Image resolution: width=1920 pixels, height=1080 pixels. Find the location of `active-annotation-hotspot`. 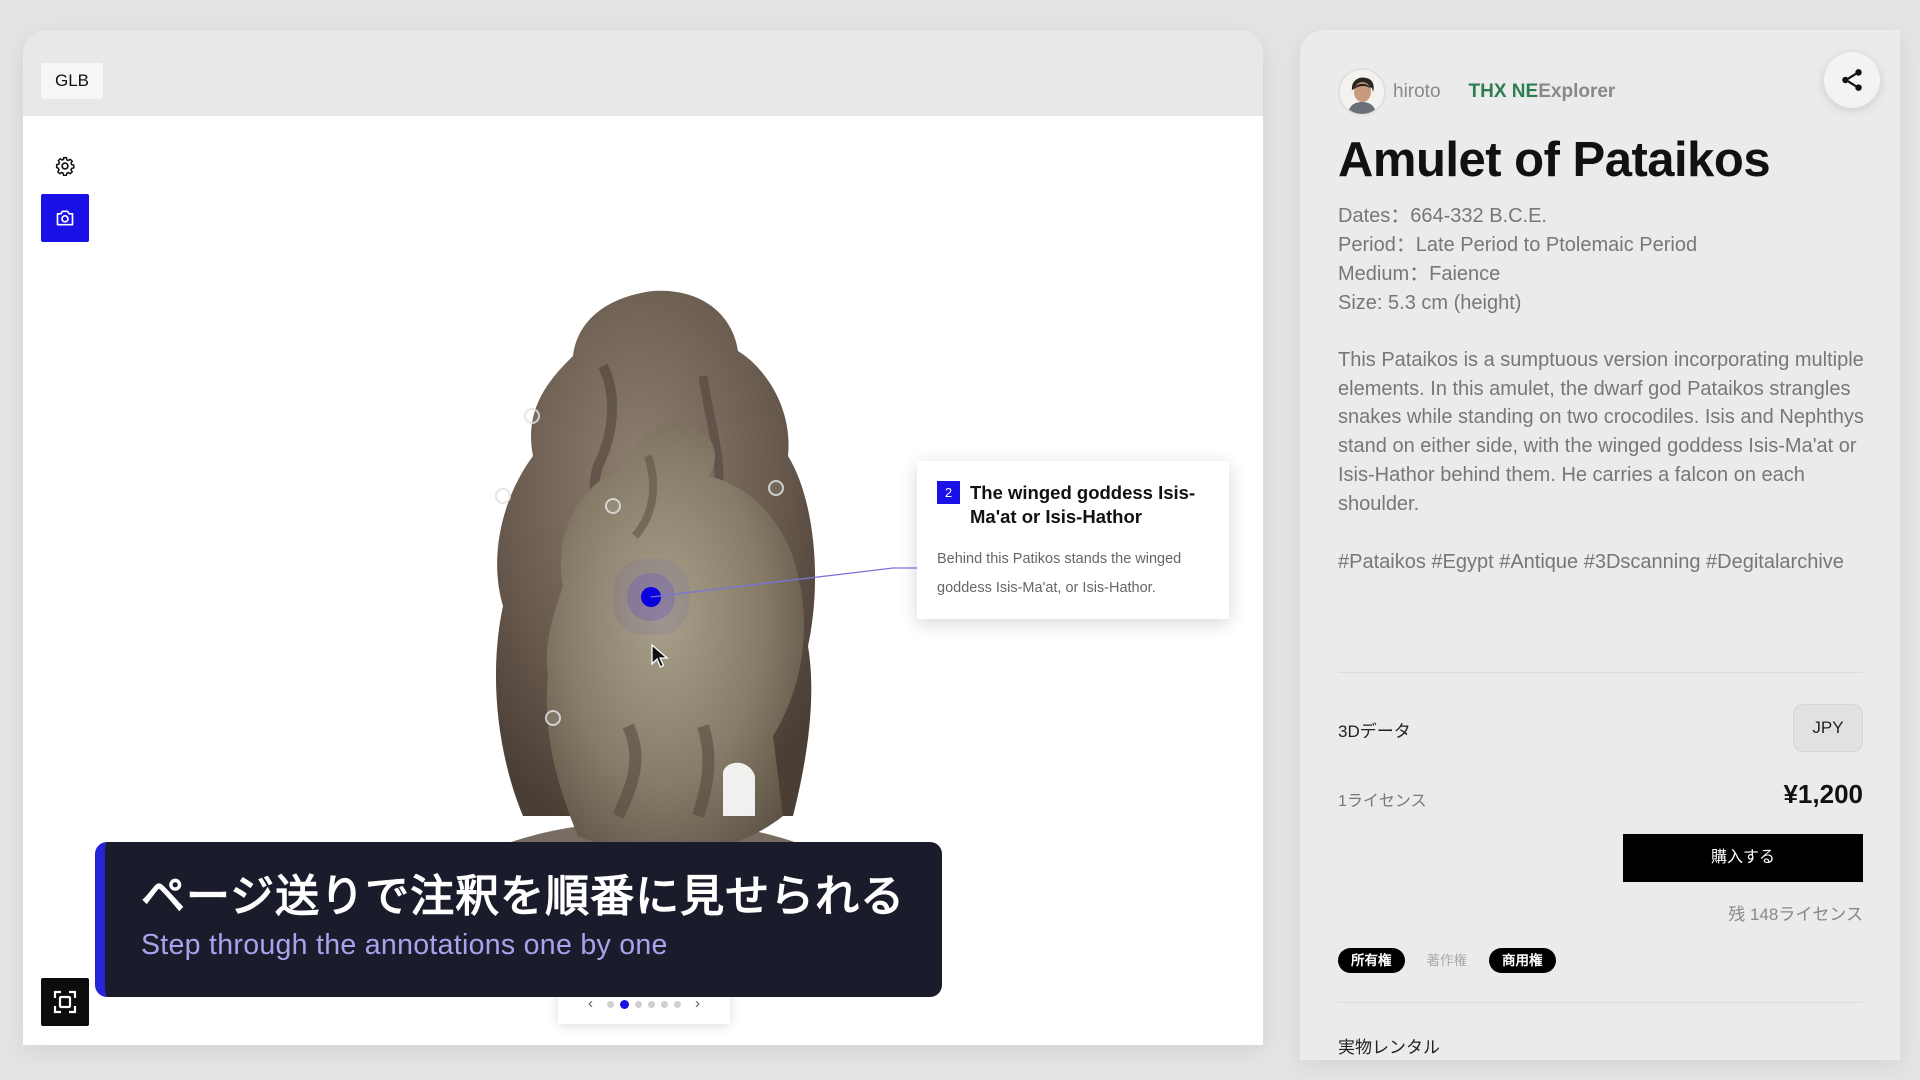

active-annotation-hotspot is located at coordinates (651, 597).